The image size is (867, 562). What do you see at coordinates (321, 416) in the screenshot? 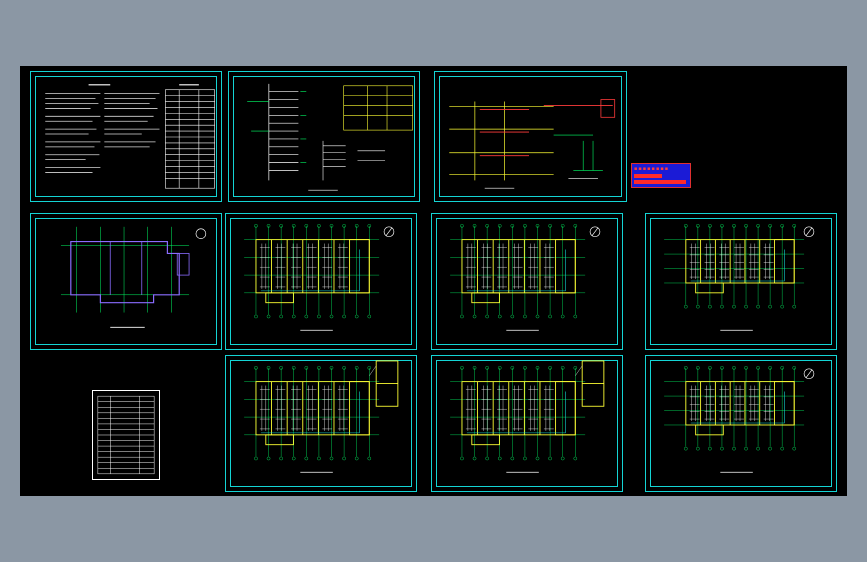
I see `plan-4-drawing` at bounding box center [321, 416].